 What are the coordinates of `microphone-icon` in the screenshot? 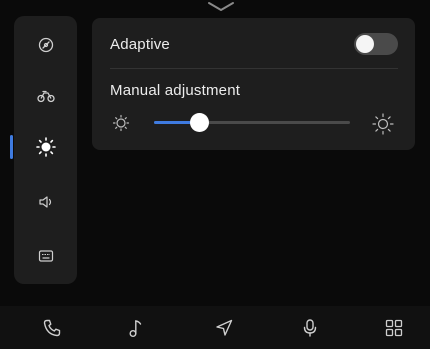 It's located at (310, 328).